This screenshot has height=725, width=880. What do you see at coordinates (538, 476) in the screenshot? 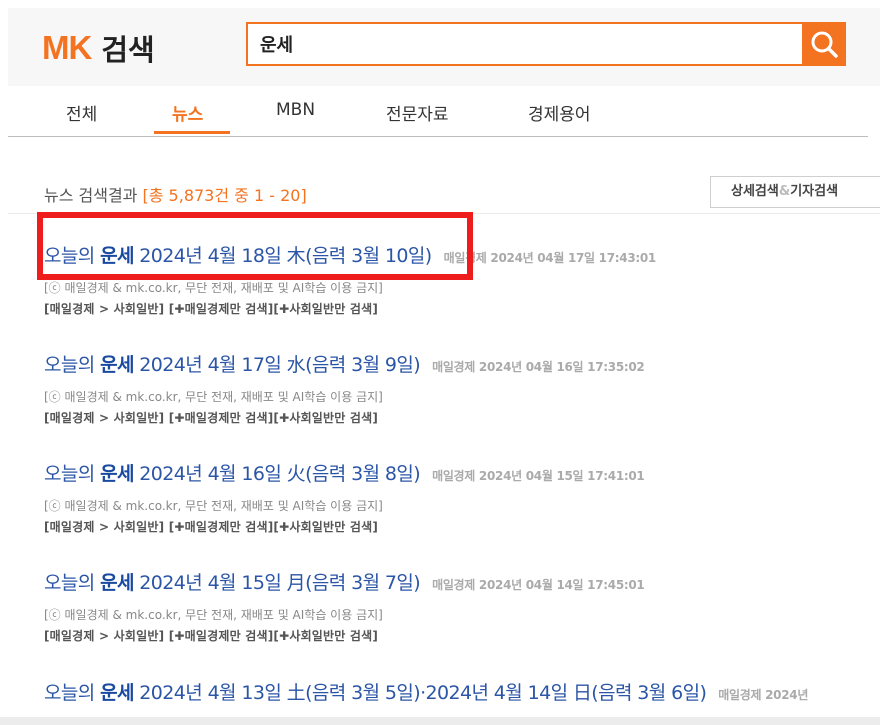
I see `news-meta: 매일경제 2024년 04월 15일 17:41:01` at bounding box center [538, 476].